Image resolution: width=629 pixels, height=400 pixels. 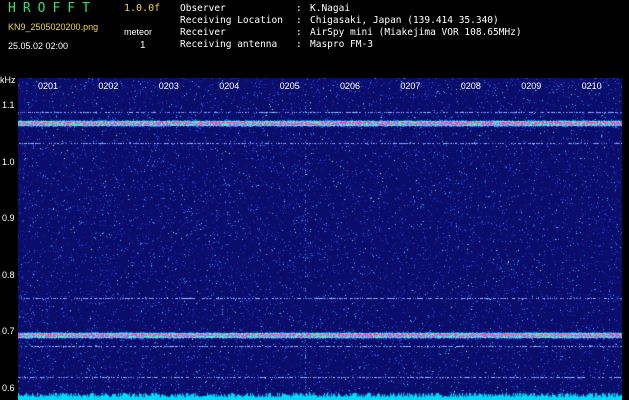 What do you see at coordinates (8, 218) in the screenshot?
I see `y-tick-label: 0.9` at bounding box center [8, 218].